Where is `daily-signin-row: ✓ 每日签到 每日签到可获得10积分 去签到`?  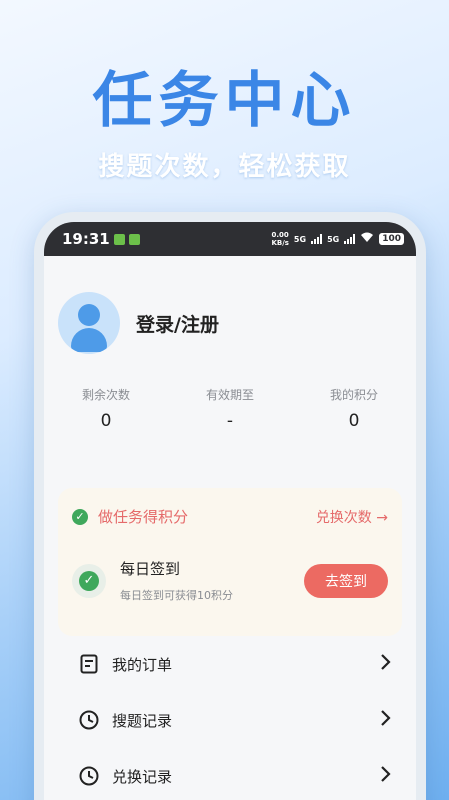 daily-signin-row: ✓ 每日签到 每日签到可获得10积分 去签到 is located at coordinates (230, 580).